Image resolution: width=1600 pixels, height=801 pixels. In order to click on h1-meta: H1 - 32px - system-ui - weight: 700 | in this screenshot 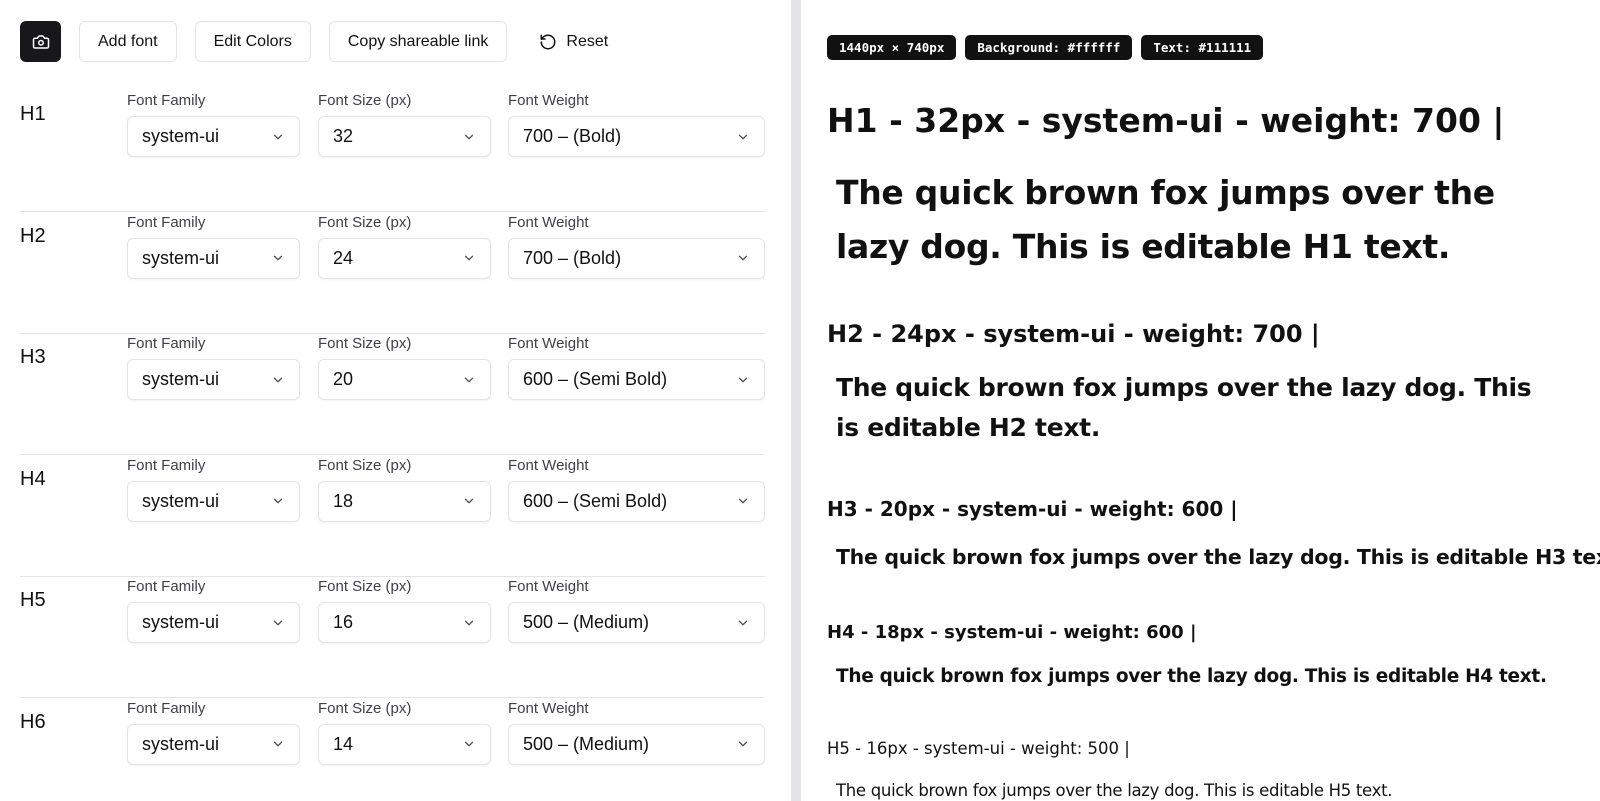, I will do `click(1166, 120)`.